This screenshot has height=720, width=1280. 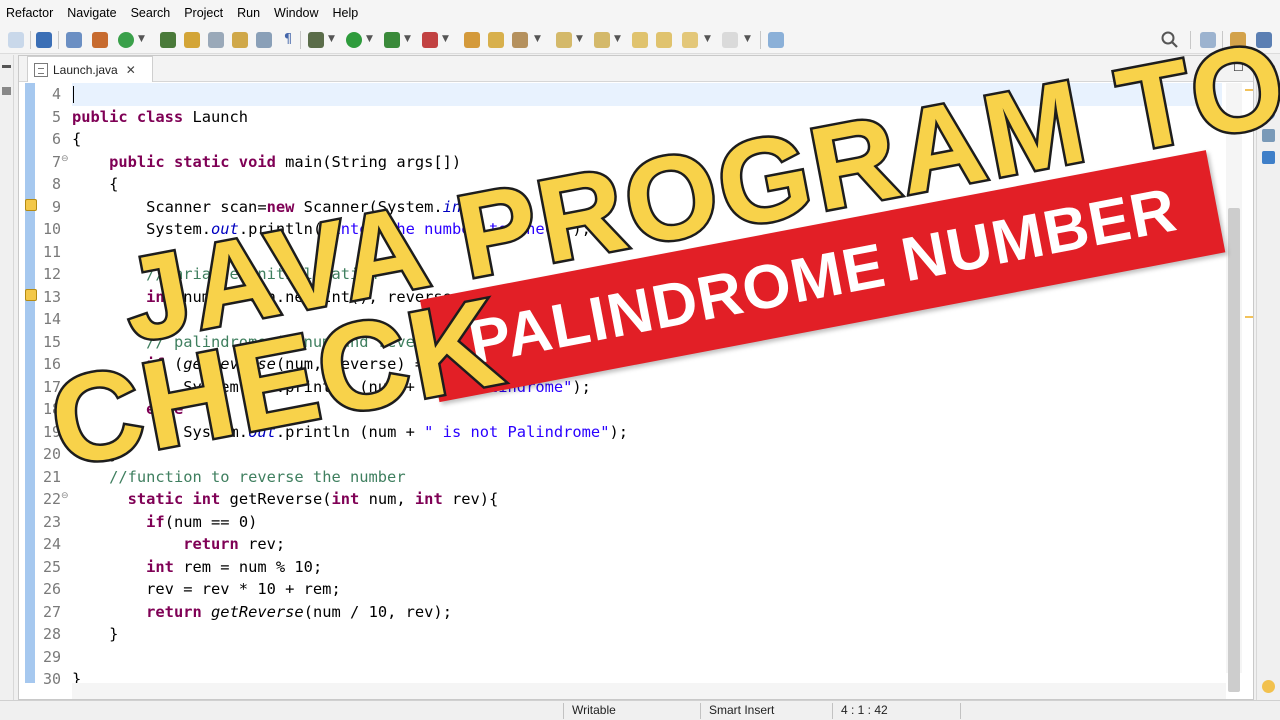 I want to click on status-cursor-position: 4 : 1 : 42, so click(x=864, y=710).